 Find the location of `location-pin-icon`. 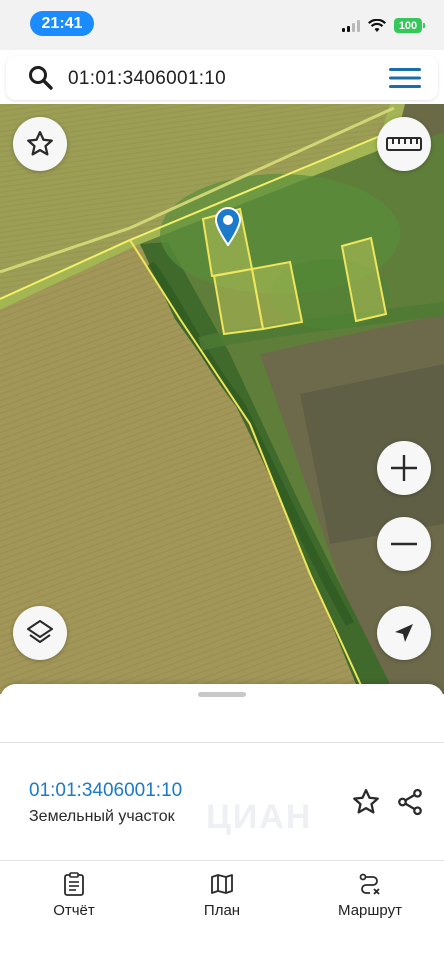

location-pin-icon is located at coordinates (228, 226).